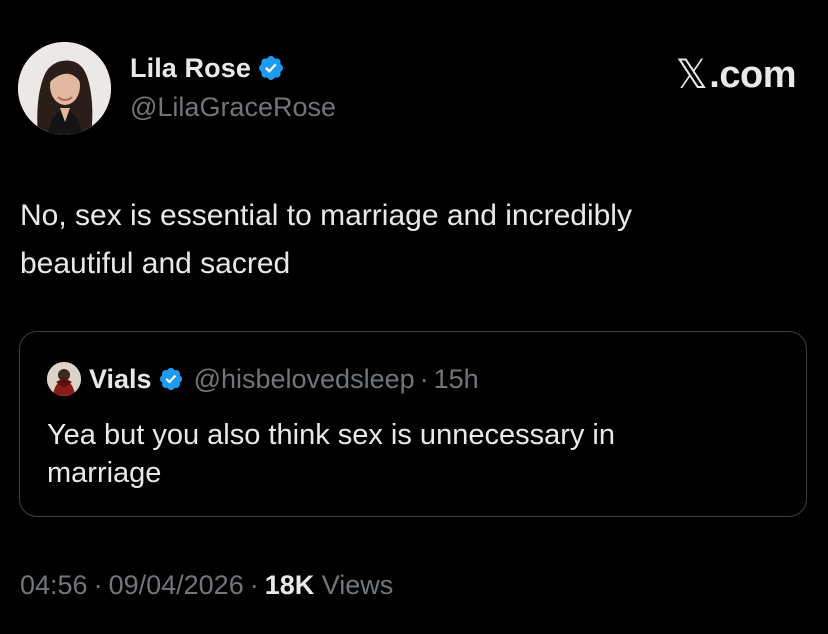 This screenshot has height=634, width=828. What do you see at coordinates (155, 263) in the screenshot?
I see `tweet-text-line: beautiful and sacred` at bounding box center [155, 263].